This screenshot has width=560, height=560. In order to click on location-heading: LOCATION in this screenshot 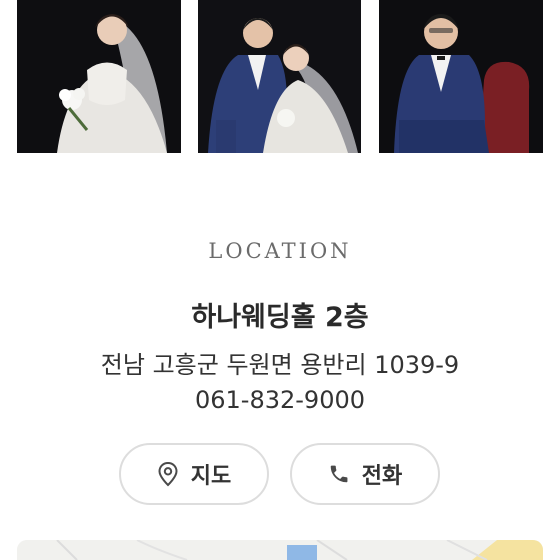, I will do `click(280, 251)`.